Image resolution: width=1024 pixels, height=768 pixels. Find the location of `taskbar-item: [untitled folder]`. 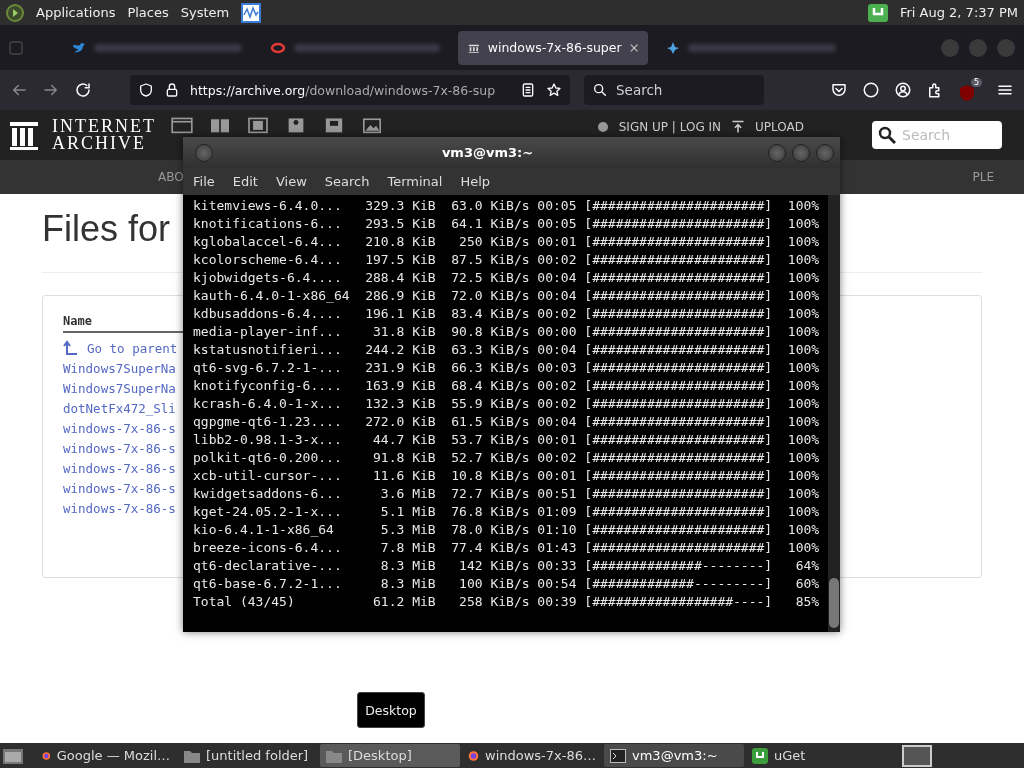

taskbar-item: [untitled folder] is located at coordinates (248, 755).